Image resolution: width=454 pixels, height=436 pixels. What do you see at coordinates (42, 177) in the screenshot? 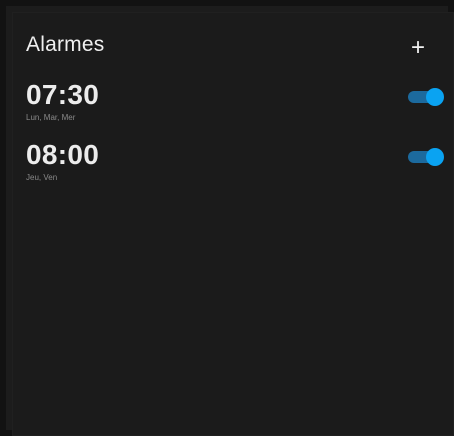
I see `alarm-days: Jeu, Ven` at bounding box center [42, 177].